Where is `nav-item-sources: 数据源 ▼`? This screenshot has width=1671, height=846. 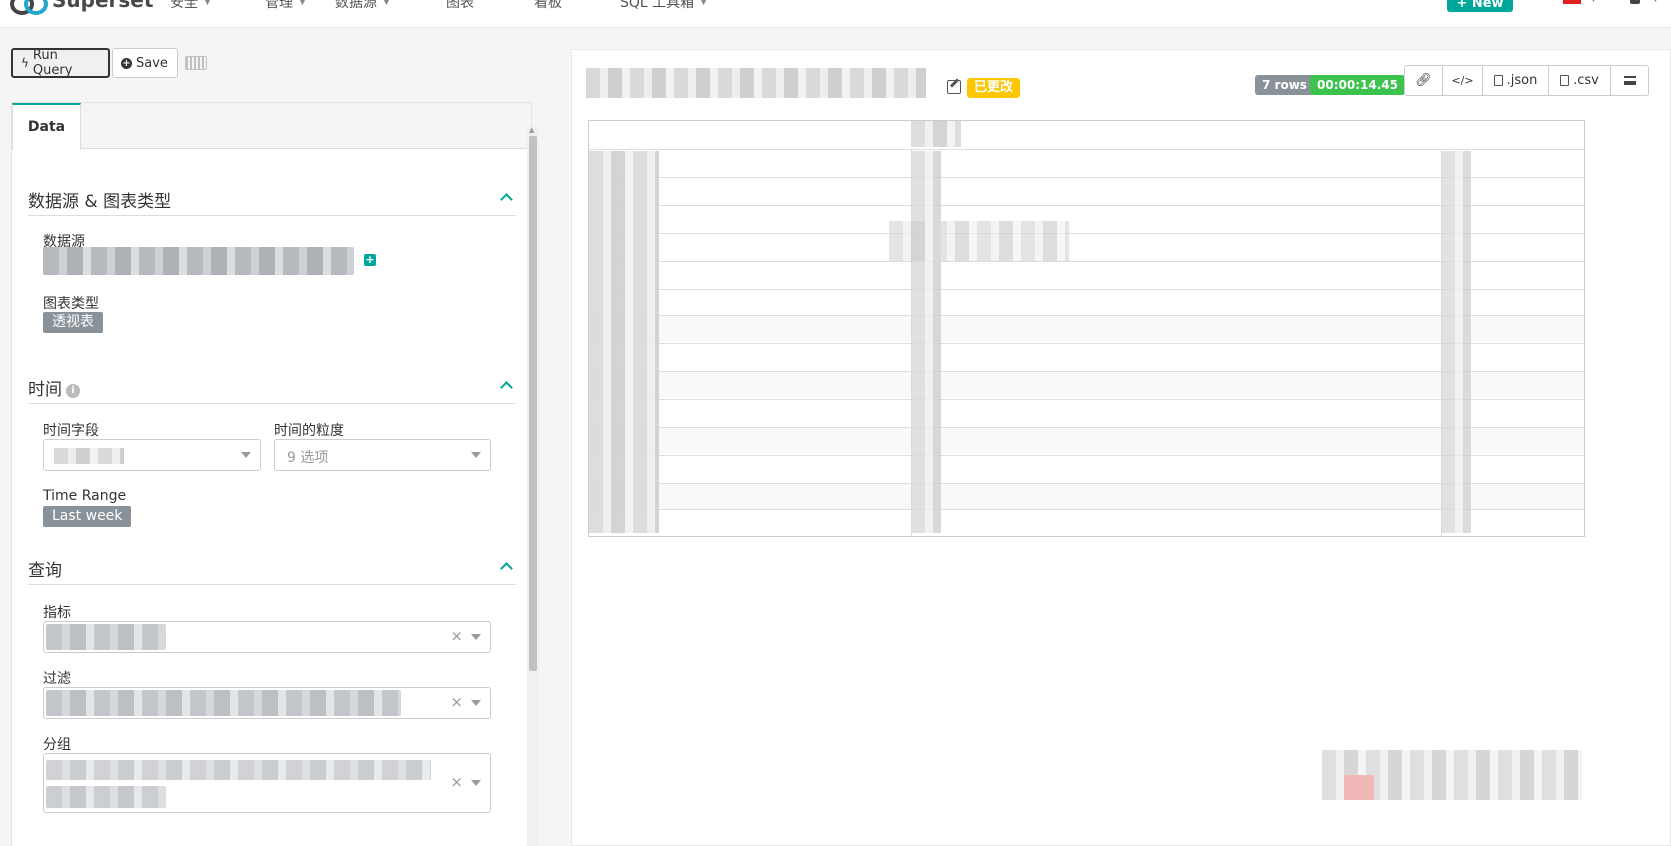
nav-item-sources: 数据源 ▼ is located at coordinates (362, 6).